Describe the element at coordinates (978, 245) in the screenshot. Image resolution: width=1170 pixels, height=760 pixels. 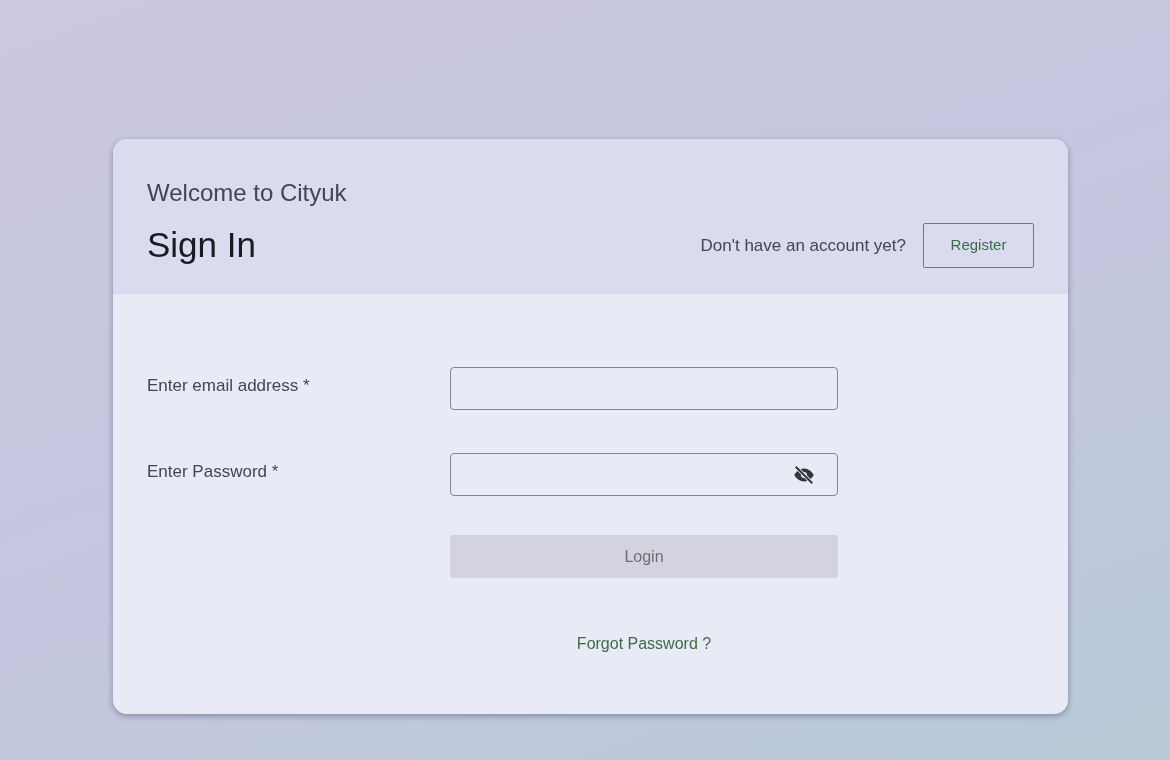
I see `register-button: Register` at that location.